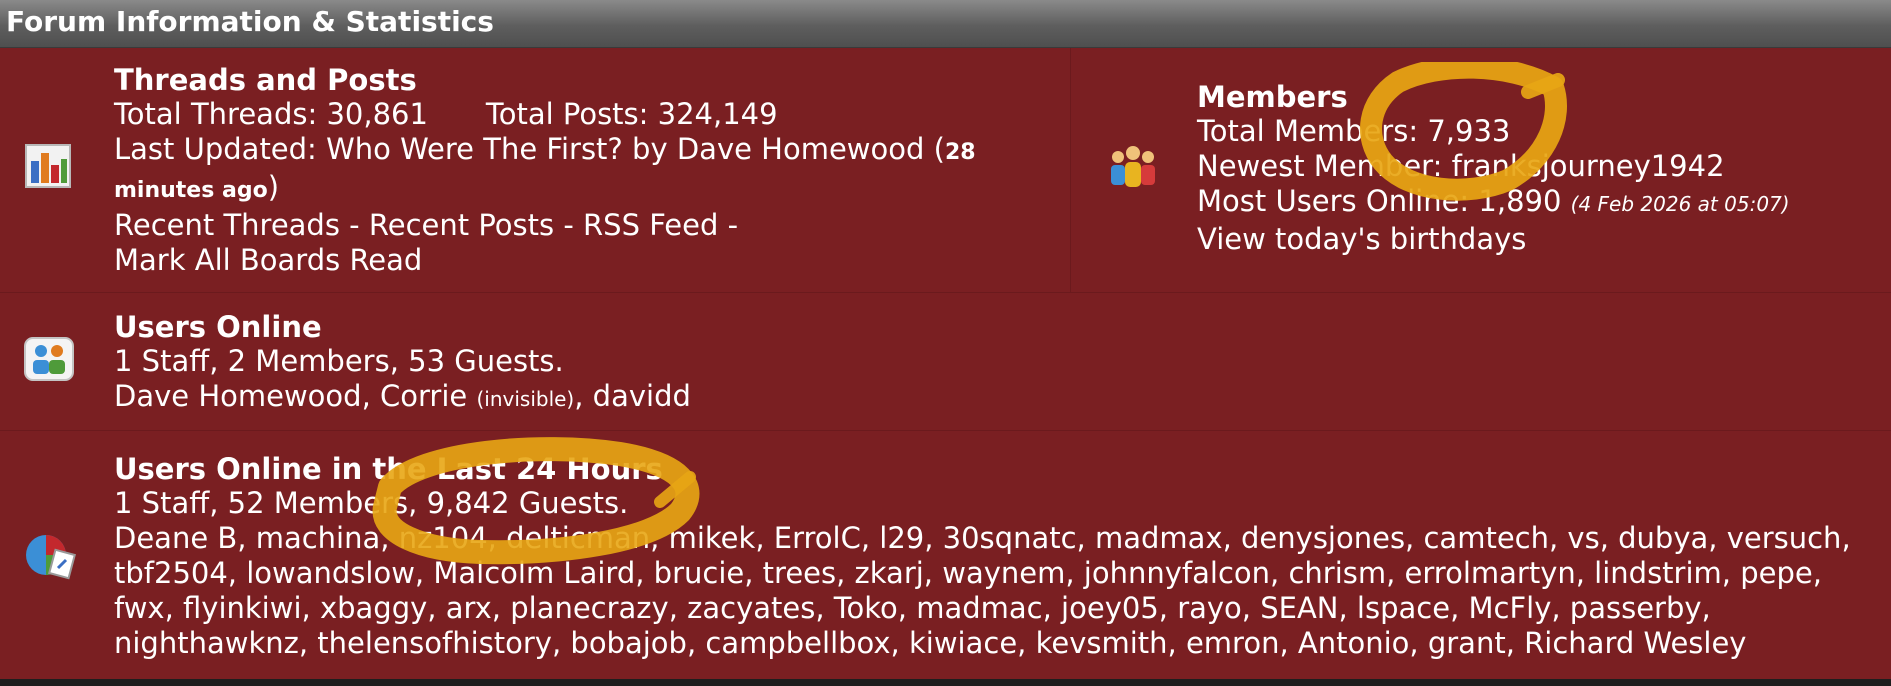 Image resolution: width=1891 pixels, height=686 pixels. I want to click on time-ago-part2: minutes ago, so click(191, 190).